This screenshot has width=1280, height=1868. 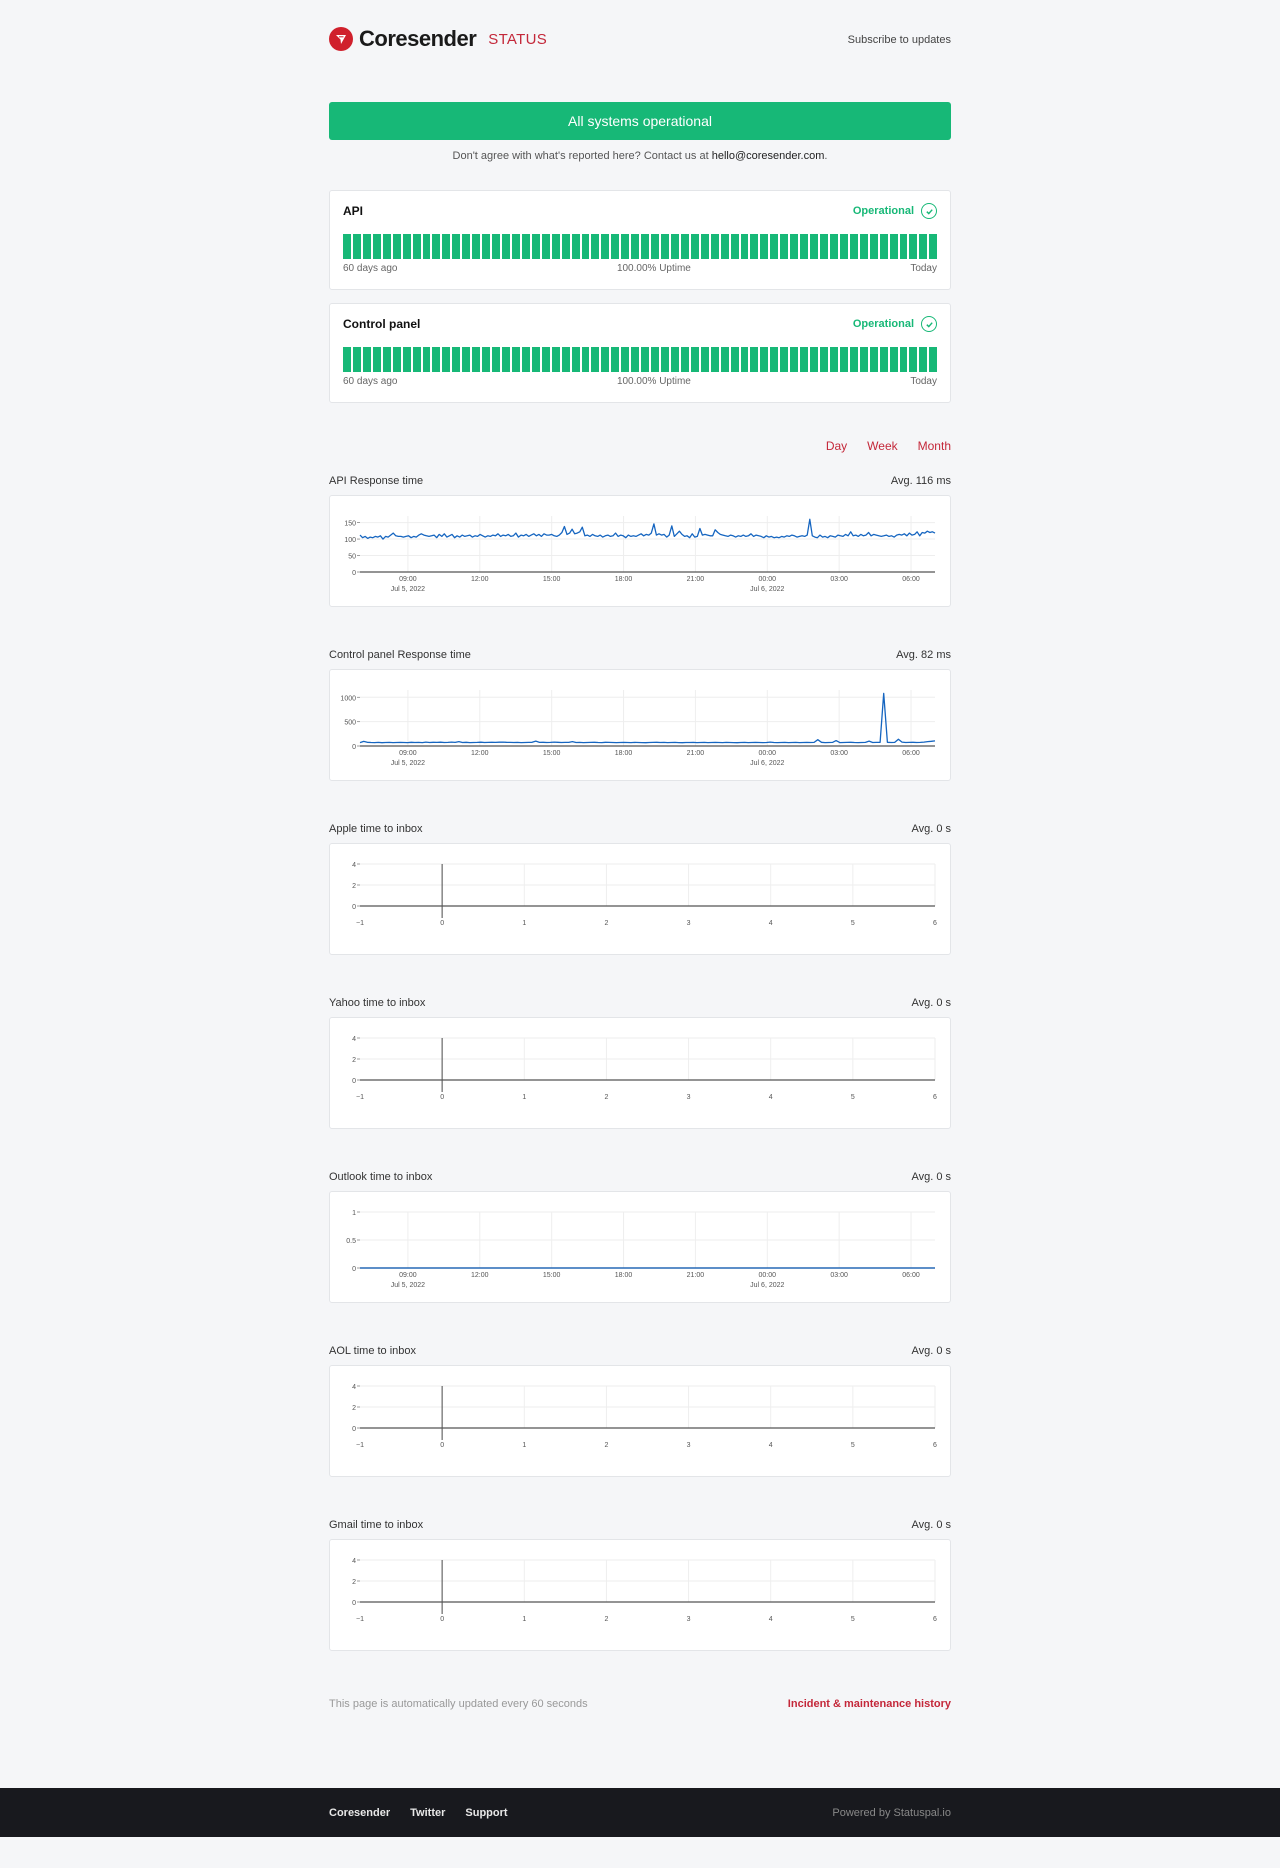 What do you see at coordinates (882, 446) in the screenshot?
I see `range-tab-week: Week` at bounding box center [882, 446].